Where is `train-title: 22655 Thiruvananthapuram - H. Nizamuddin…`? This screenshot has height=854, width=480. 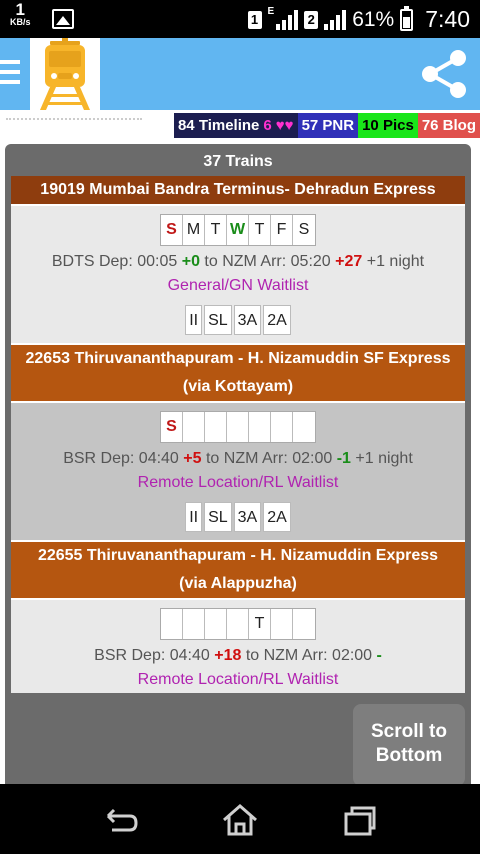
train-title: 22655 Thiruvananthapuram - H. Nizamuddin… is located at coordinates (238, 569).